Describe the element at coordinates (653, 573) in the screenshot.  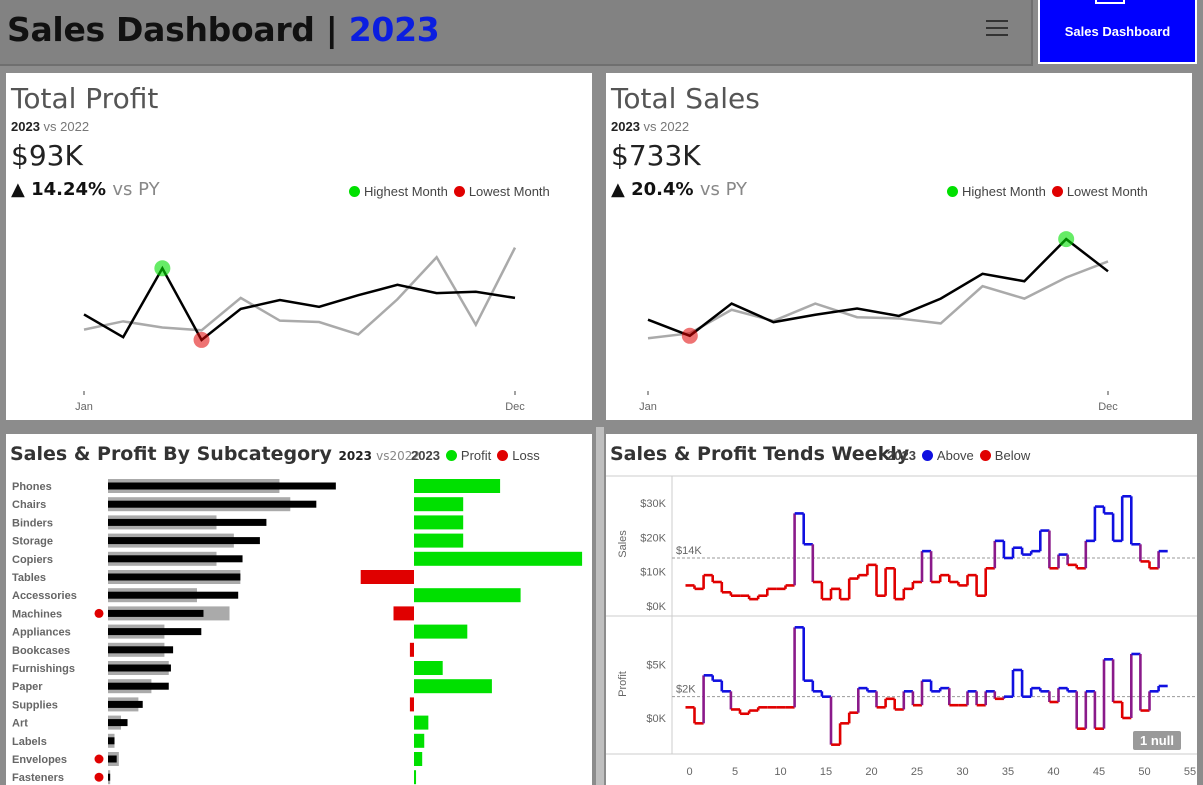
I see `y-tick-label: $10K` at that location.